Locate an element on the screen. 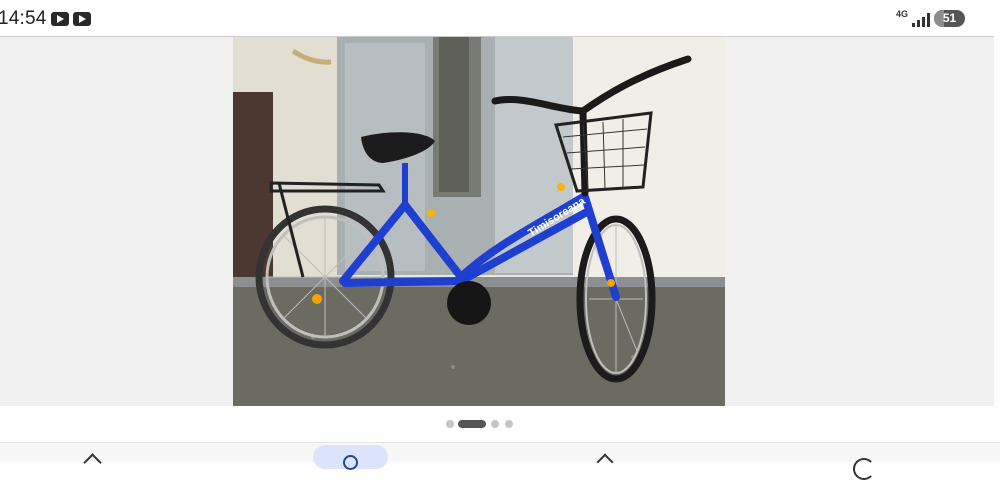  account-icon is located at coordinates (864, 466).